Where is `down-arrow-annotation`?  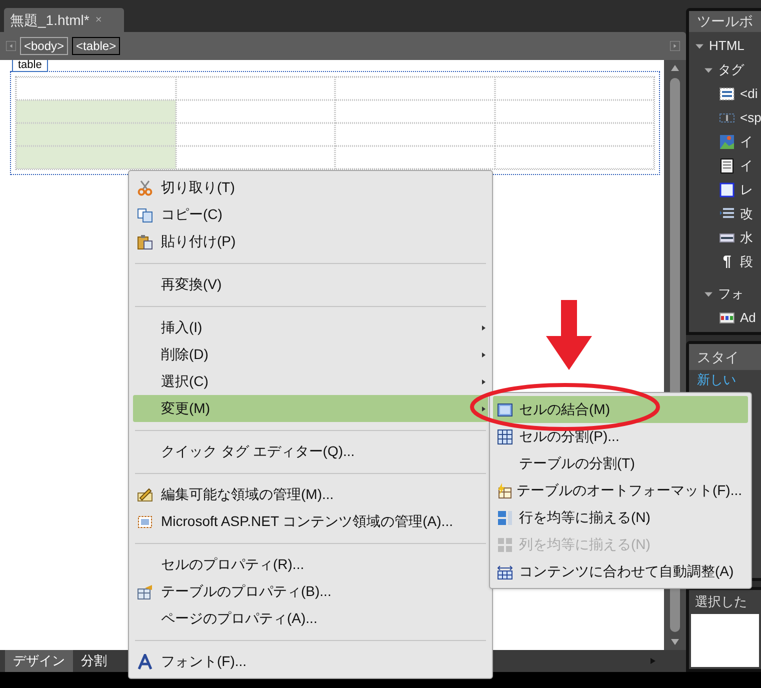
down-arrow-annotation is located at coordinates (569, 335).